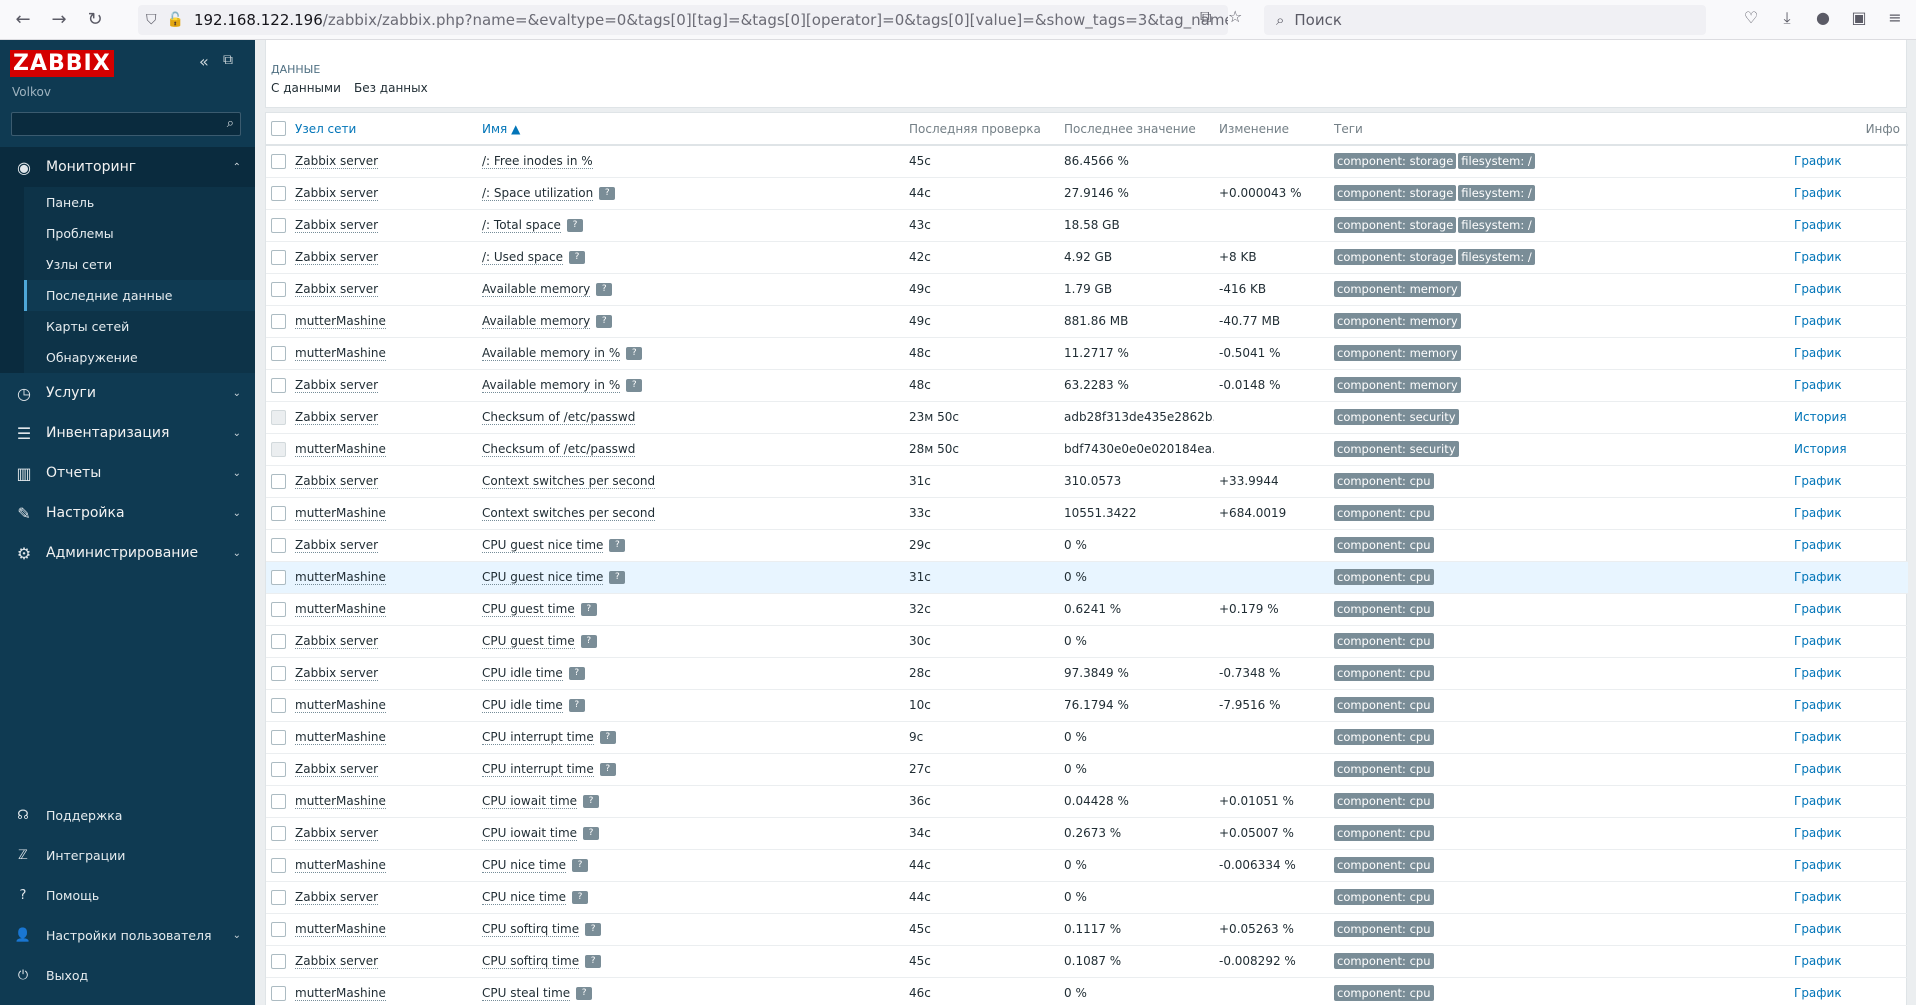 Image resolution: width=1916 pixels, height=1005 pixels. I want to click on item-name-link: CPU interrupt time, so click(538, 737).